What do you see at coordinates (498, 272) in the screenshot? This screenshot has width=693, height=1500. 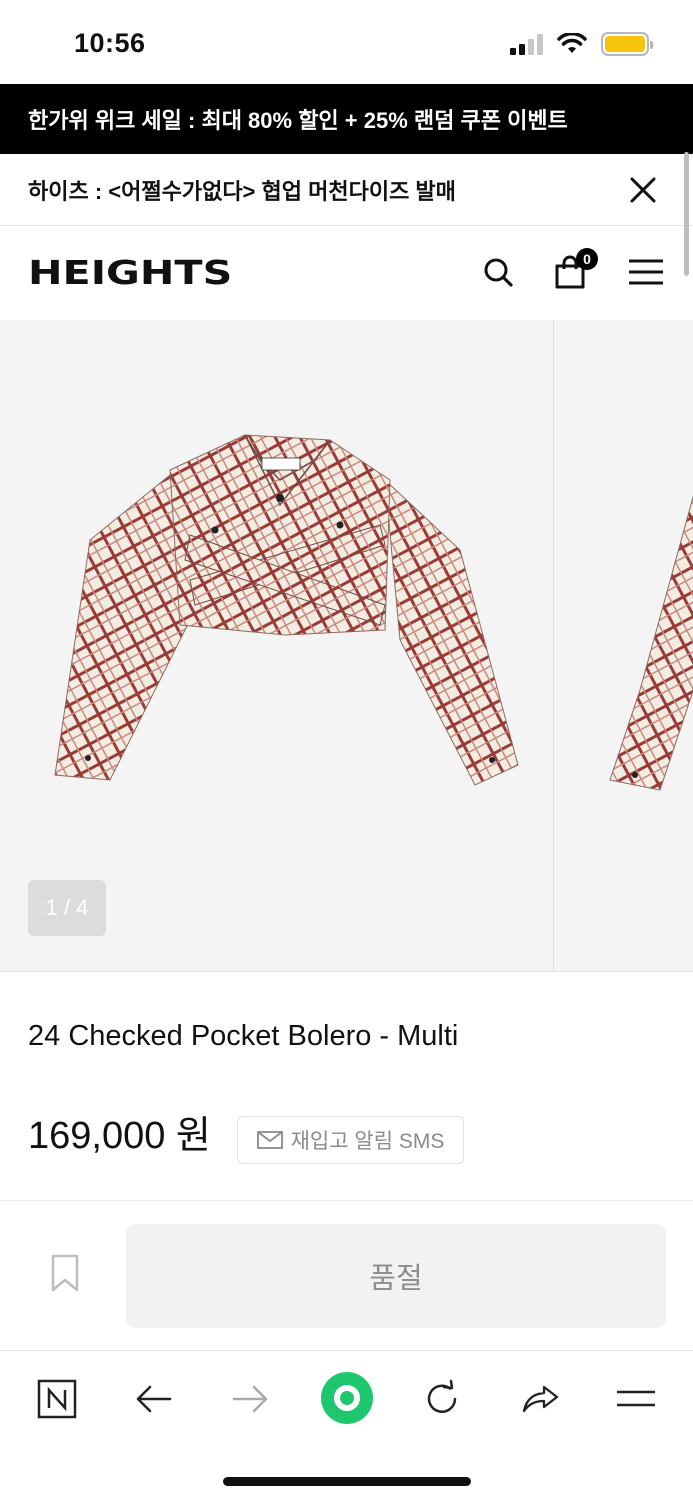 I see `search-icon` at bounding box center [498, 272].